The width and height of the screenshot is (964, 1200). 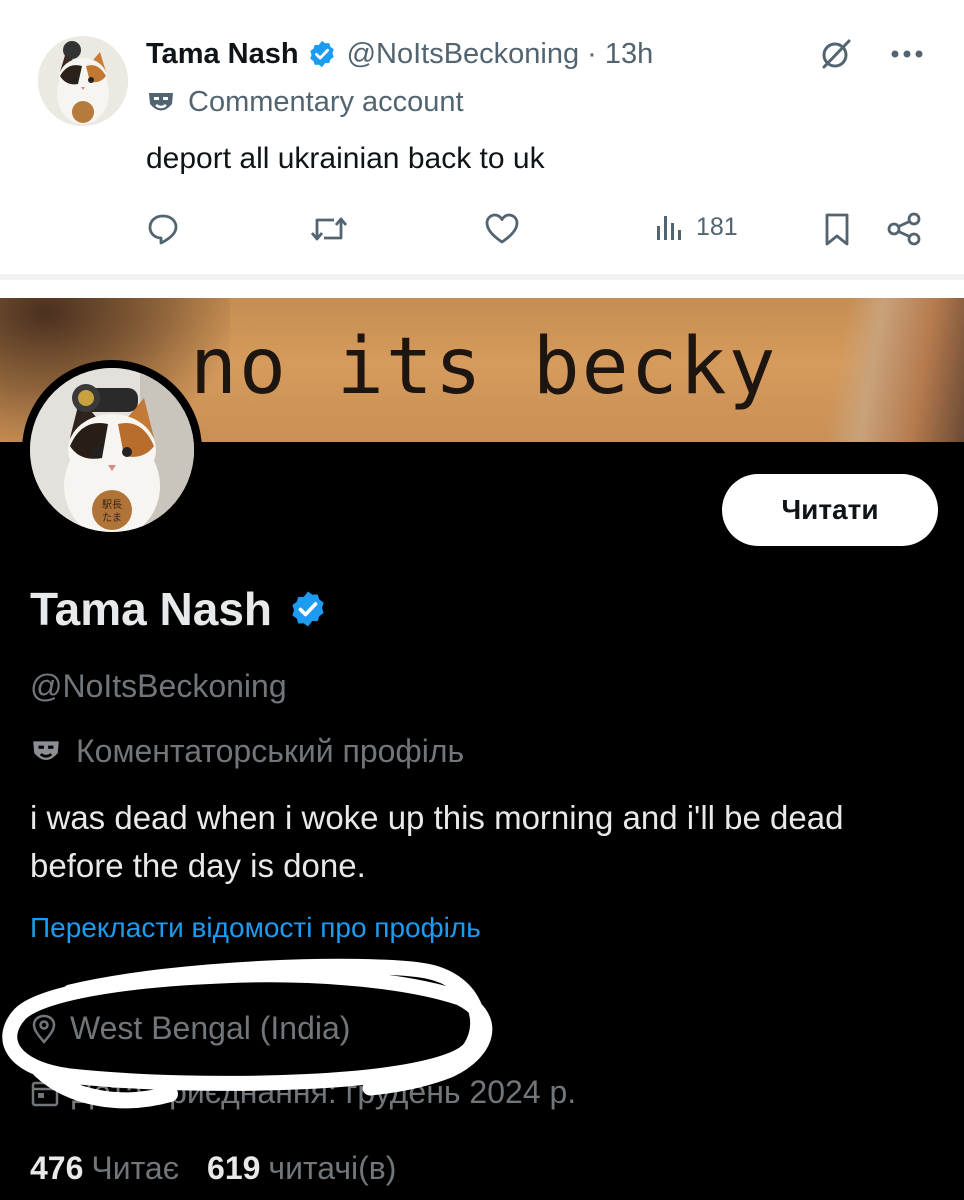 I want to click on svg-text: 駅長, so click(x=112, y=505).